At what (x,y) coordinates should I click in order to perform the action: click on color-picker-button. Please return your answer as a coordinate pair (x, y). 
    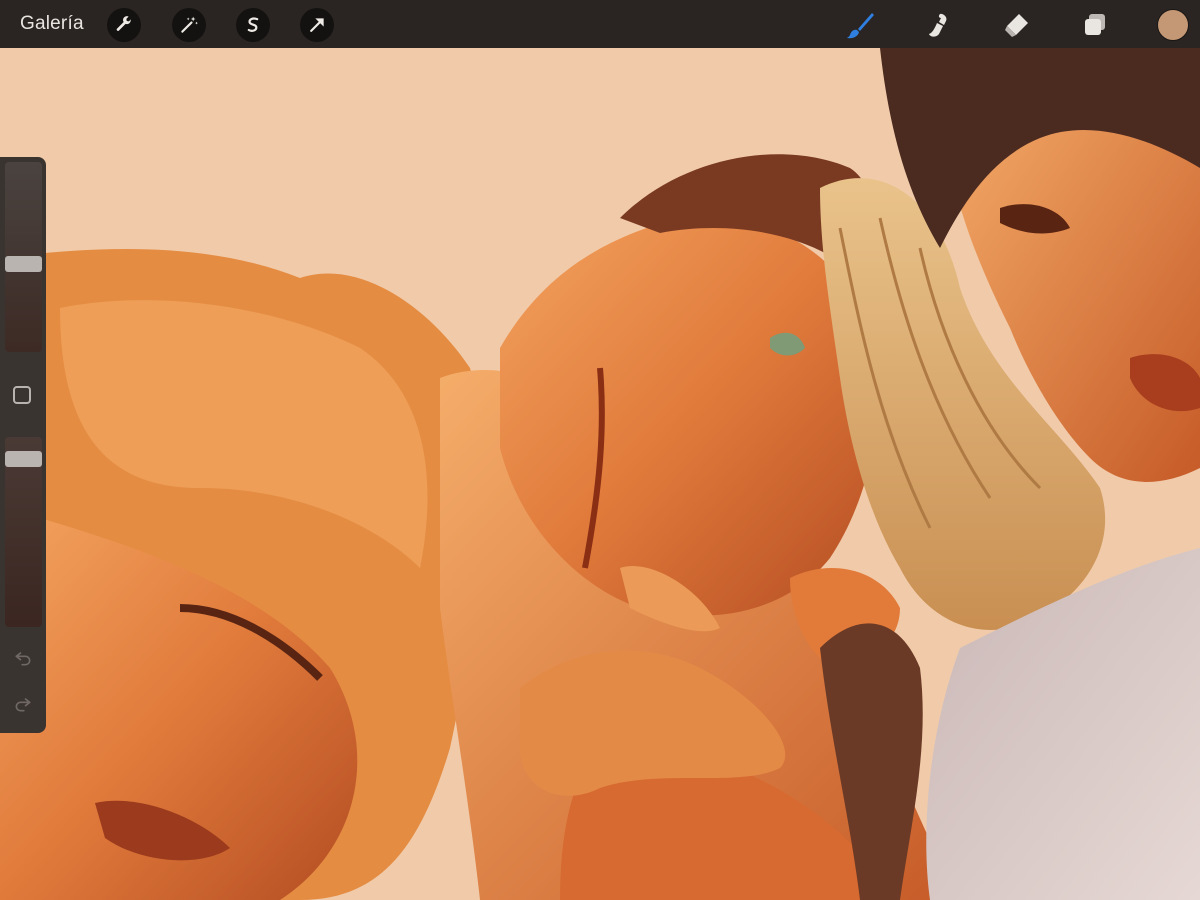
    Looking at the image, I should click on (1173, 25).